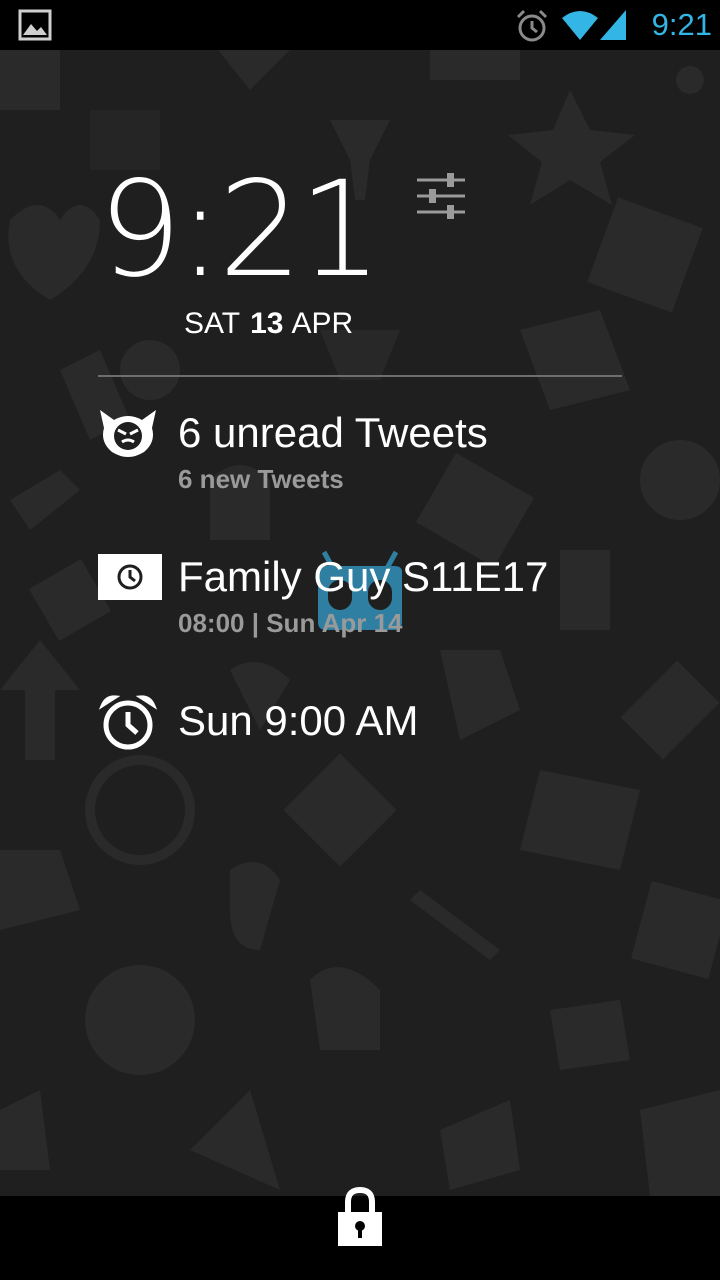 The height and width of the screenshot is (1280, 720). I want to click on twitter-bird-icon, so click(128, 433).